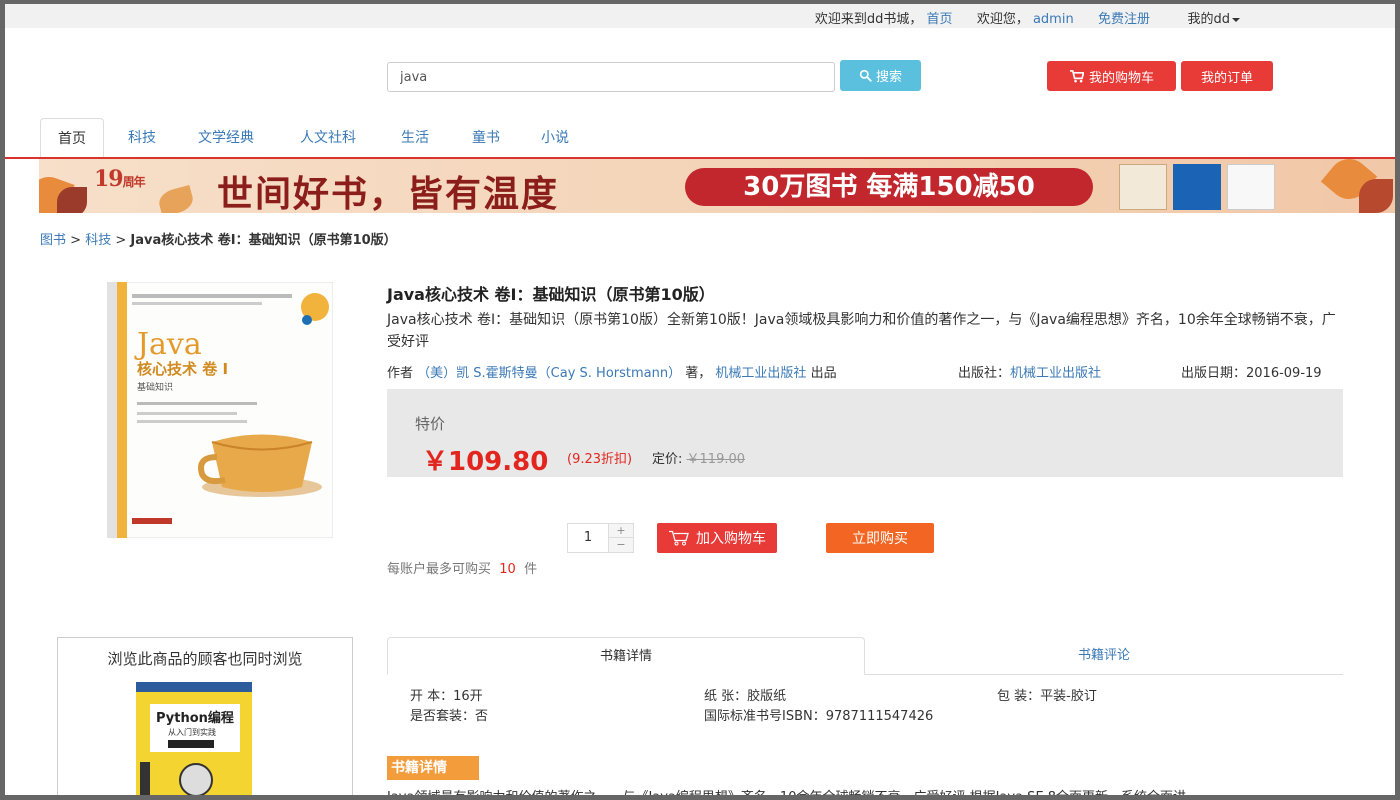  What do you see at coordinates (588, 538) in the screenshot?
I see `quantity-input: 1` at bounding box center [588, 538].